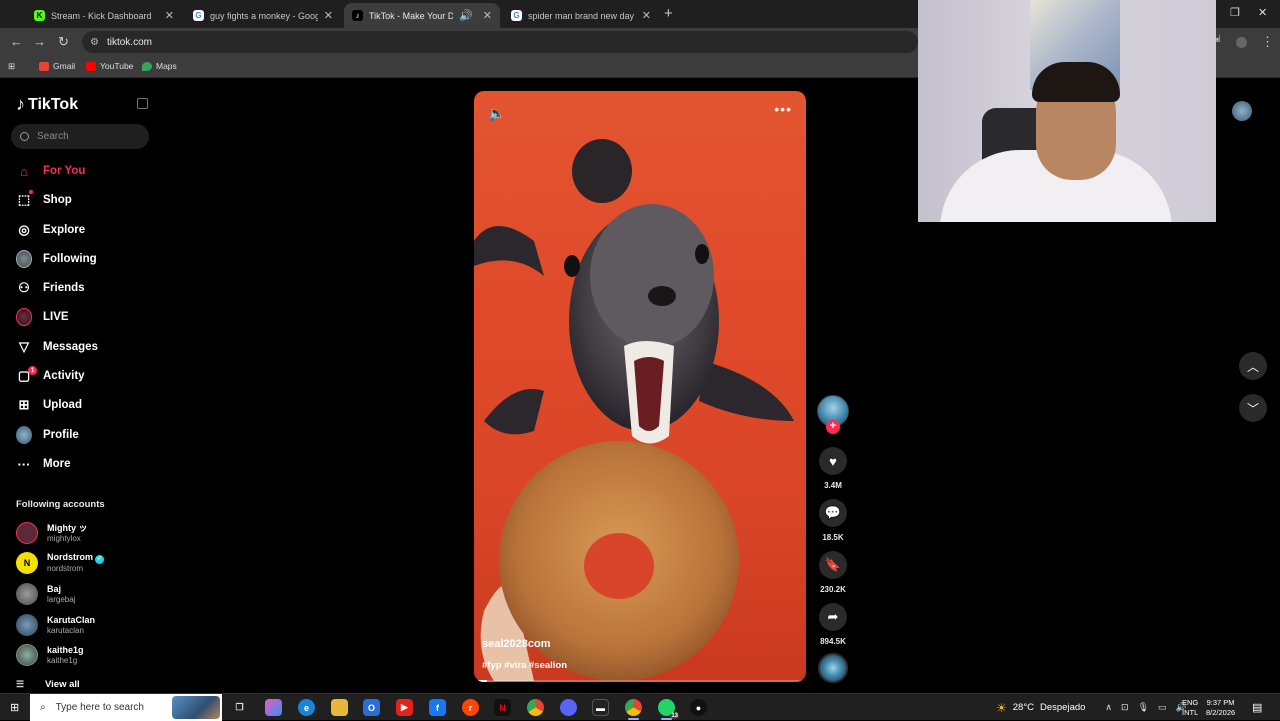 Image resolution: width=1280 pixels, height=721 pixels. Describe the element at coordinates (16, 41) in the screenshot. I see `back-arrow-icon: ←` at that location.